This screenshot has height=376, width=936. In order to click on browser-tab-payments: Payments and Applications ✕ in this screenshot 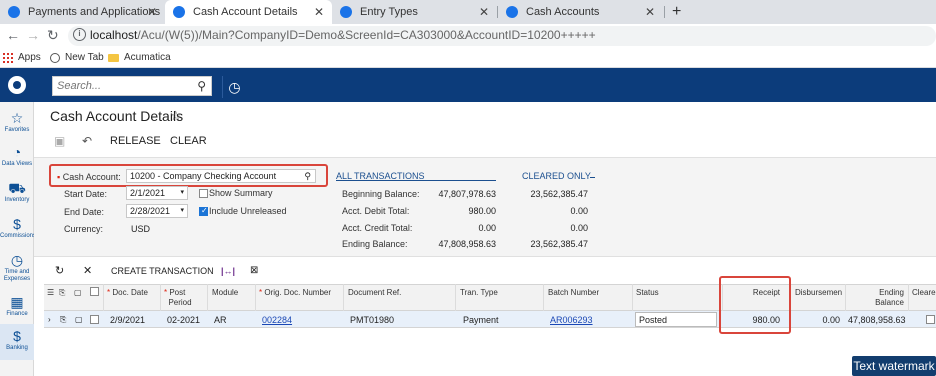, I will do `click(82, 12)`.